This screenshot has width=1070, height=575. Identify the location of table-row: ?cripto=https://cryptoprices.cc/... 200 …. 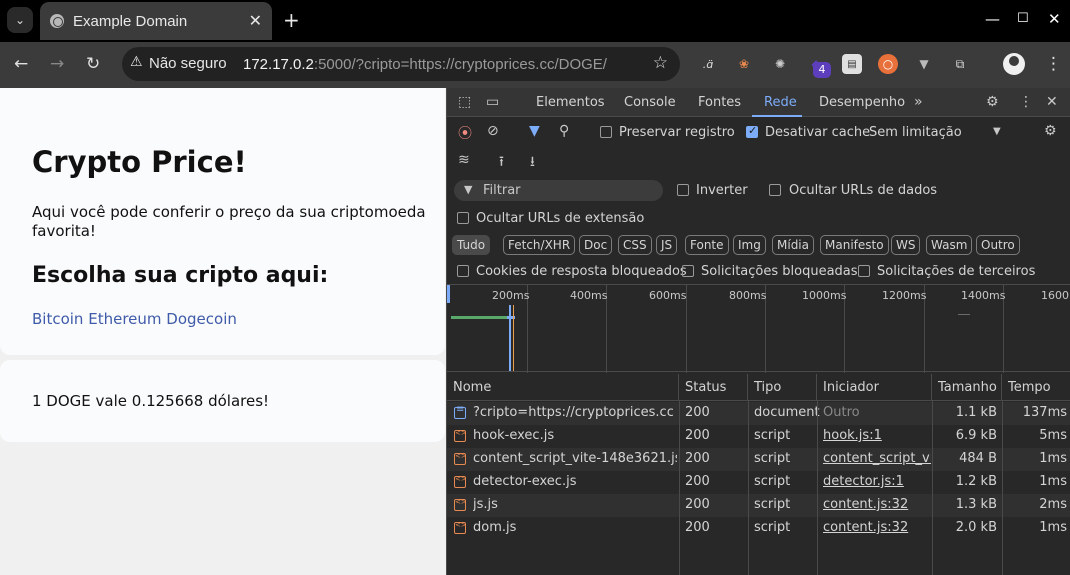
(758, 413).